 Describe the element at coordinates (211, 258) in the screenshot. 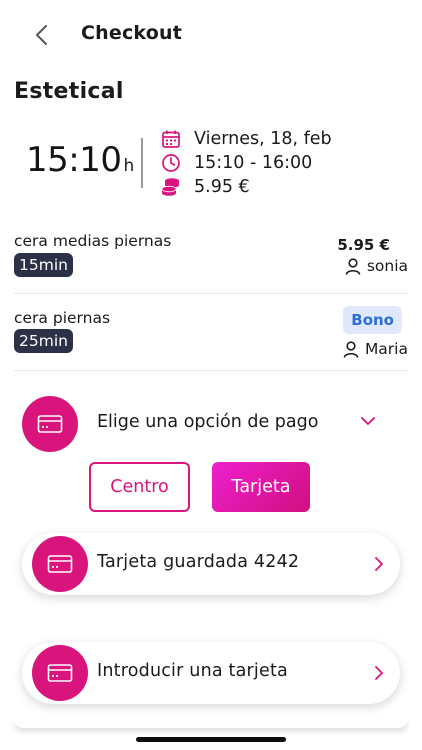

I see `service-item: cera medias piernas 15min 5.95 € sonia` at that location.